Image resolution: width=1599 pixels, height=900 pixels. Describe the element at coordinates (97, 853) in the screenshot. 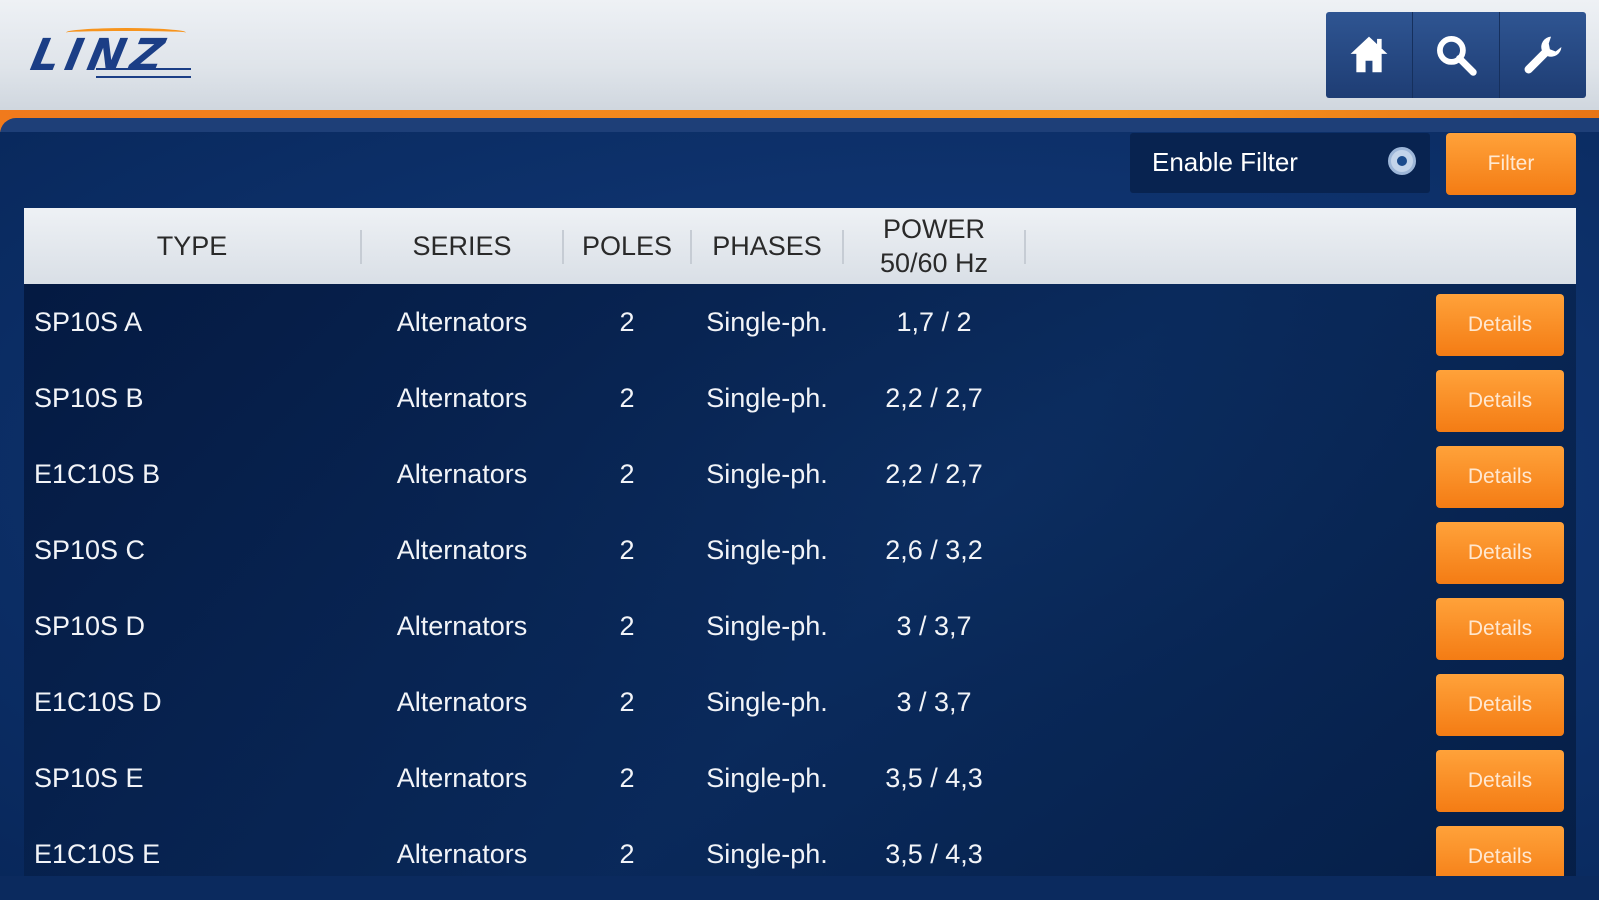

I see `cell-type: E1C10S E` at that location.